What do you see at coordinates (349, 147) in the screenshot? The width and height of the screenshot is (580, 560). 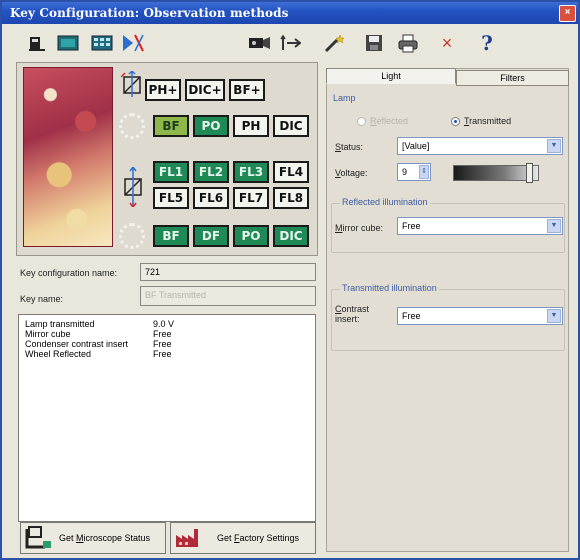 I see `status-label: Status:` at bounding box center [349, 147].